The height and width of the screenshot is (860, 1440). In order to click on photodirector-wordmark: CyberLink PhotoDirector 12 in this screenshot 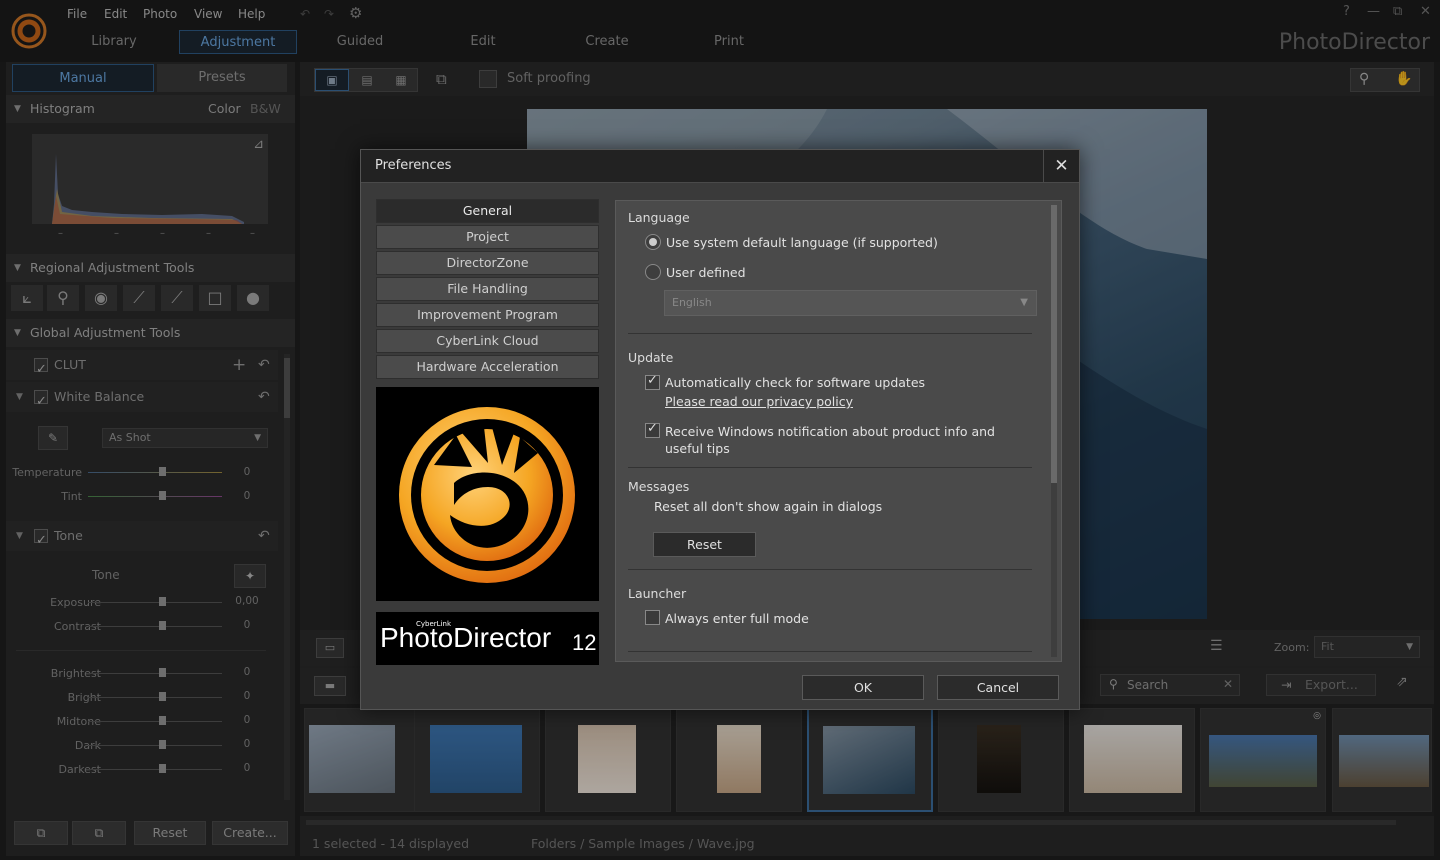, I will do `click(487, 638)`.